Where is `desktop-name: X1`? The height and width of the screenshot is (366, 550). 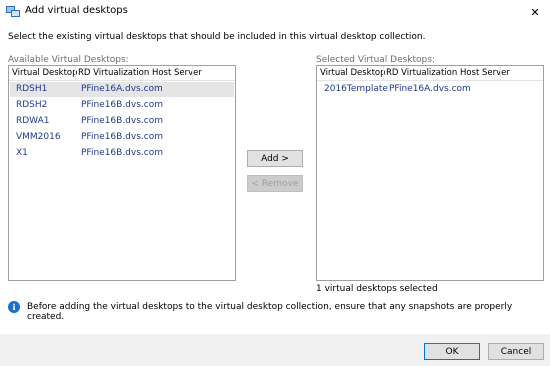 desktop-name: X1 is located at coordinates (22, 153).